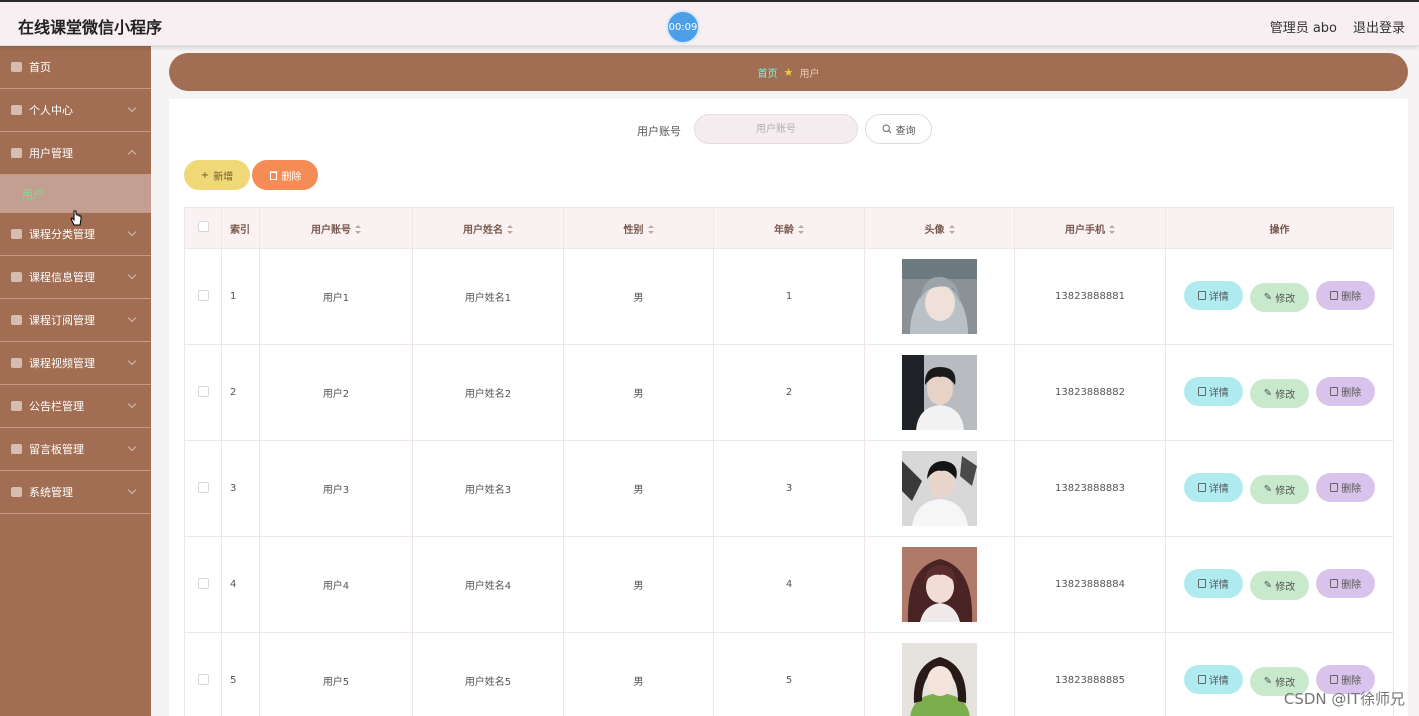  I want to click on sidebar-item-system: 系统管理, so click(75, 492).